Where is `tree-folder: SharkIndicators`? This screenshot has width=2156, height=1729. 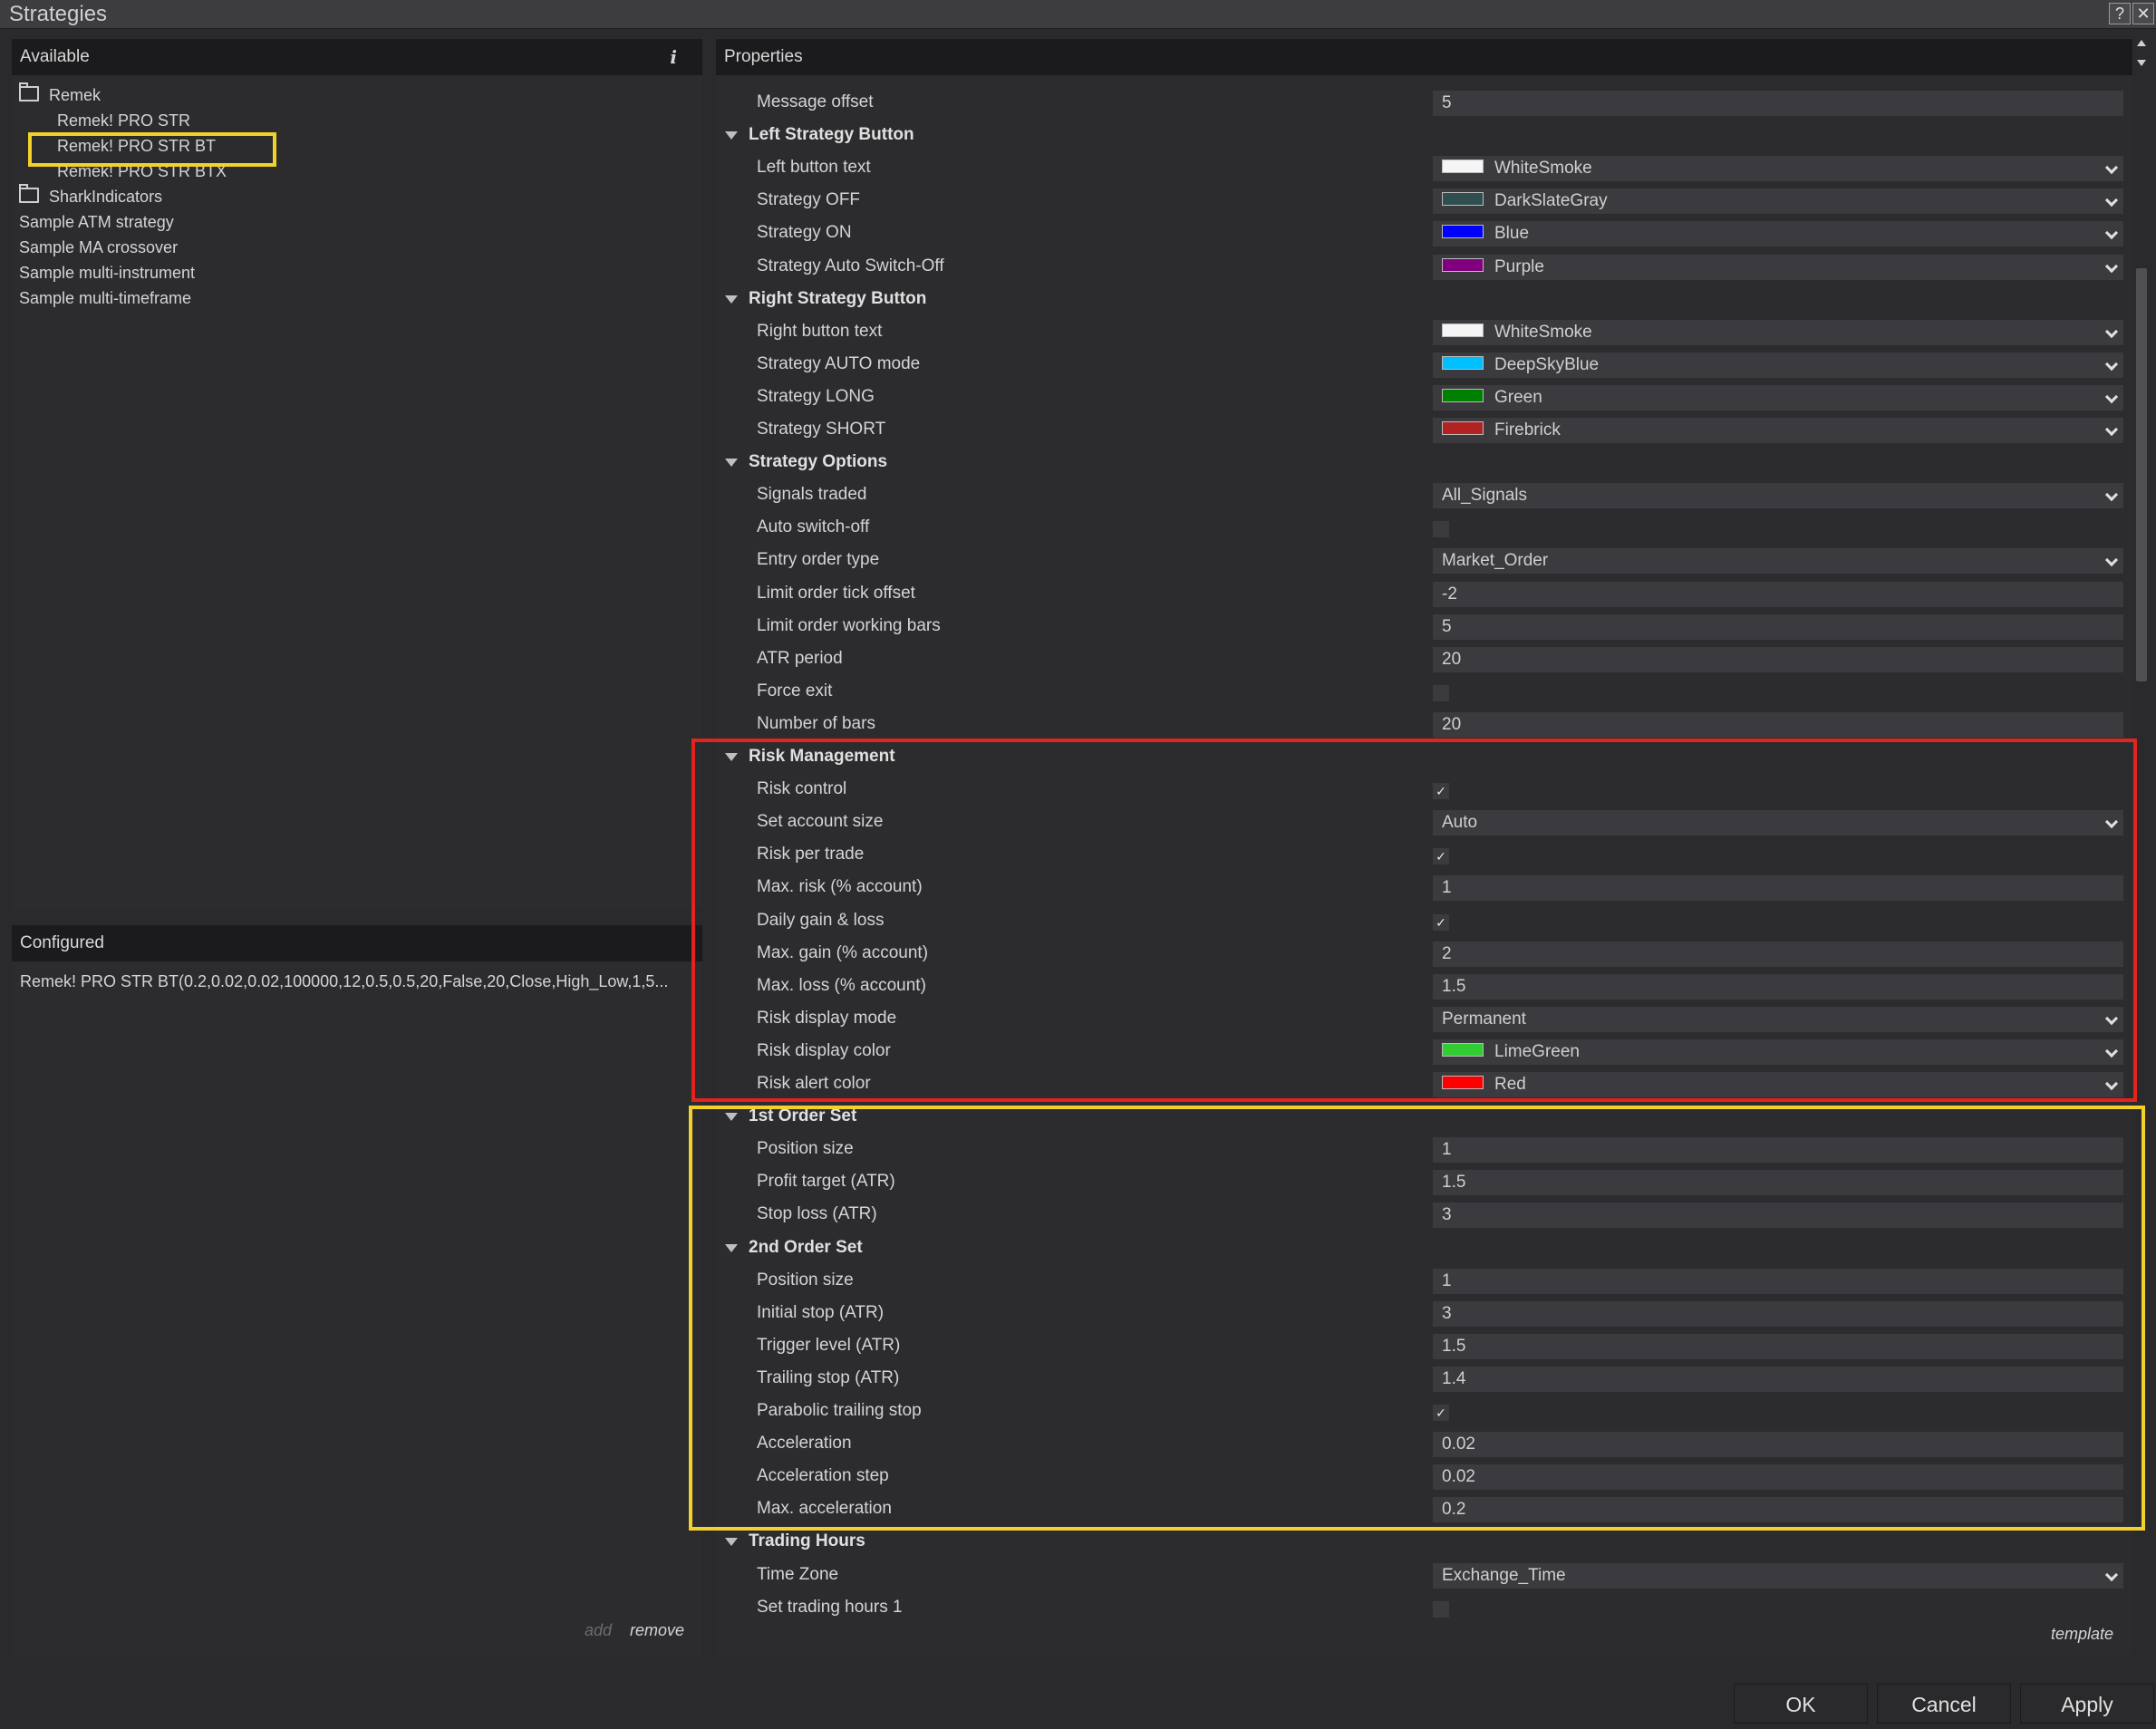
tree-folder: SharkIndicators is located at coordinates (90, 196).